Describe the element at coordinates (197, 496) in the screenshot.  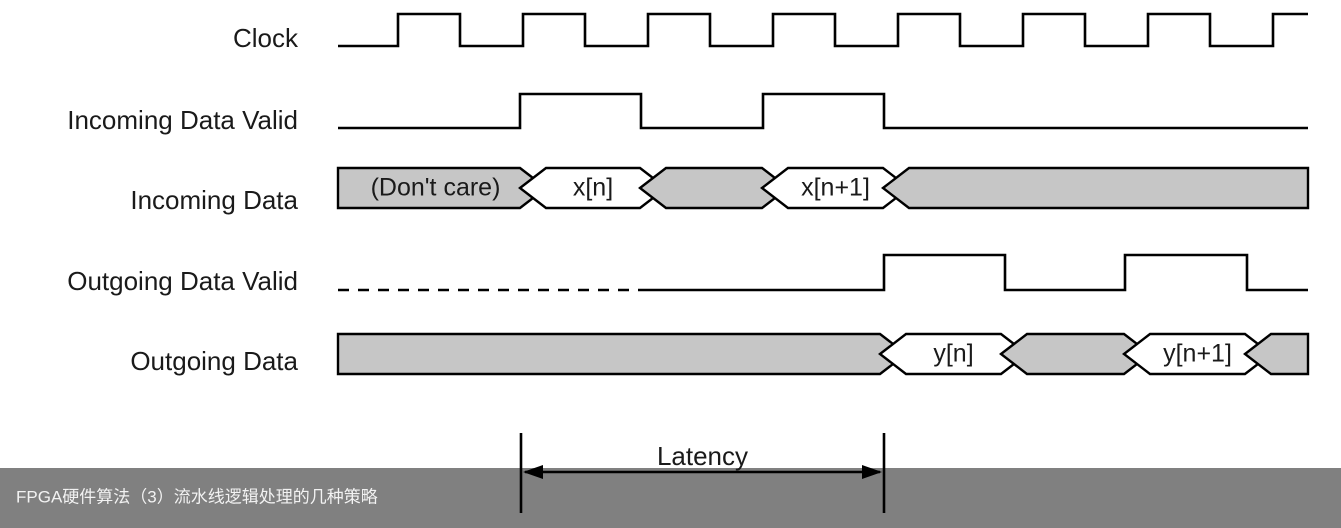
I see `footer-caption: FPGA硬件算法（3）流水线逻辑处理的几种策略` at that location.